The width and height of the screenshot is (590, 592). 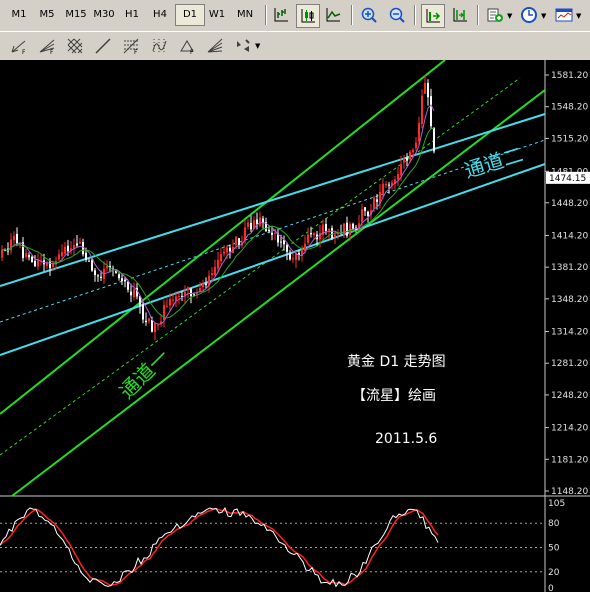 What do you see at coordinates (569, 236) in the screenshot?
I see `price-tick-label: 1414.20` at bounding box center [569, 236].